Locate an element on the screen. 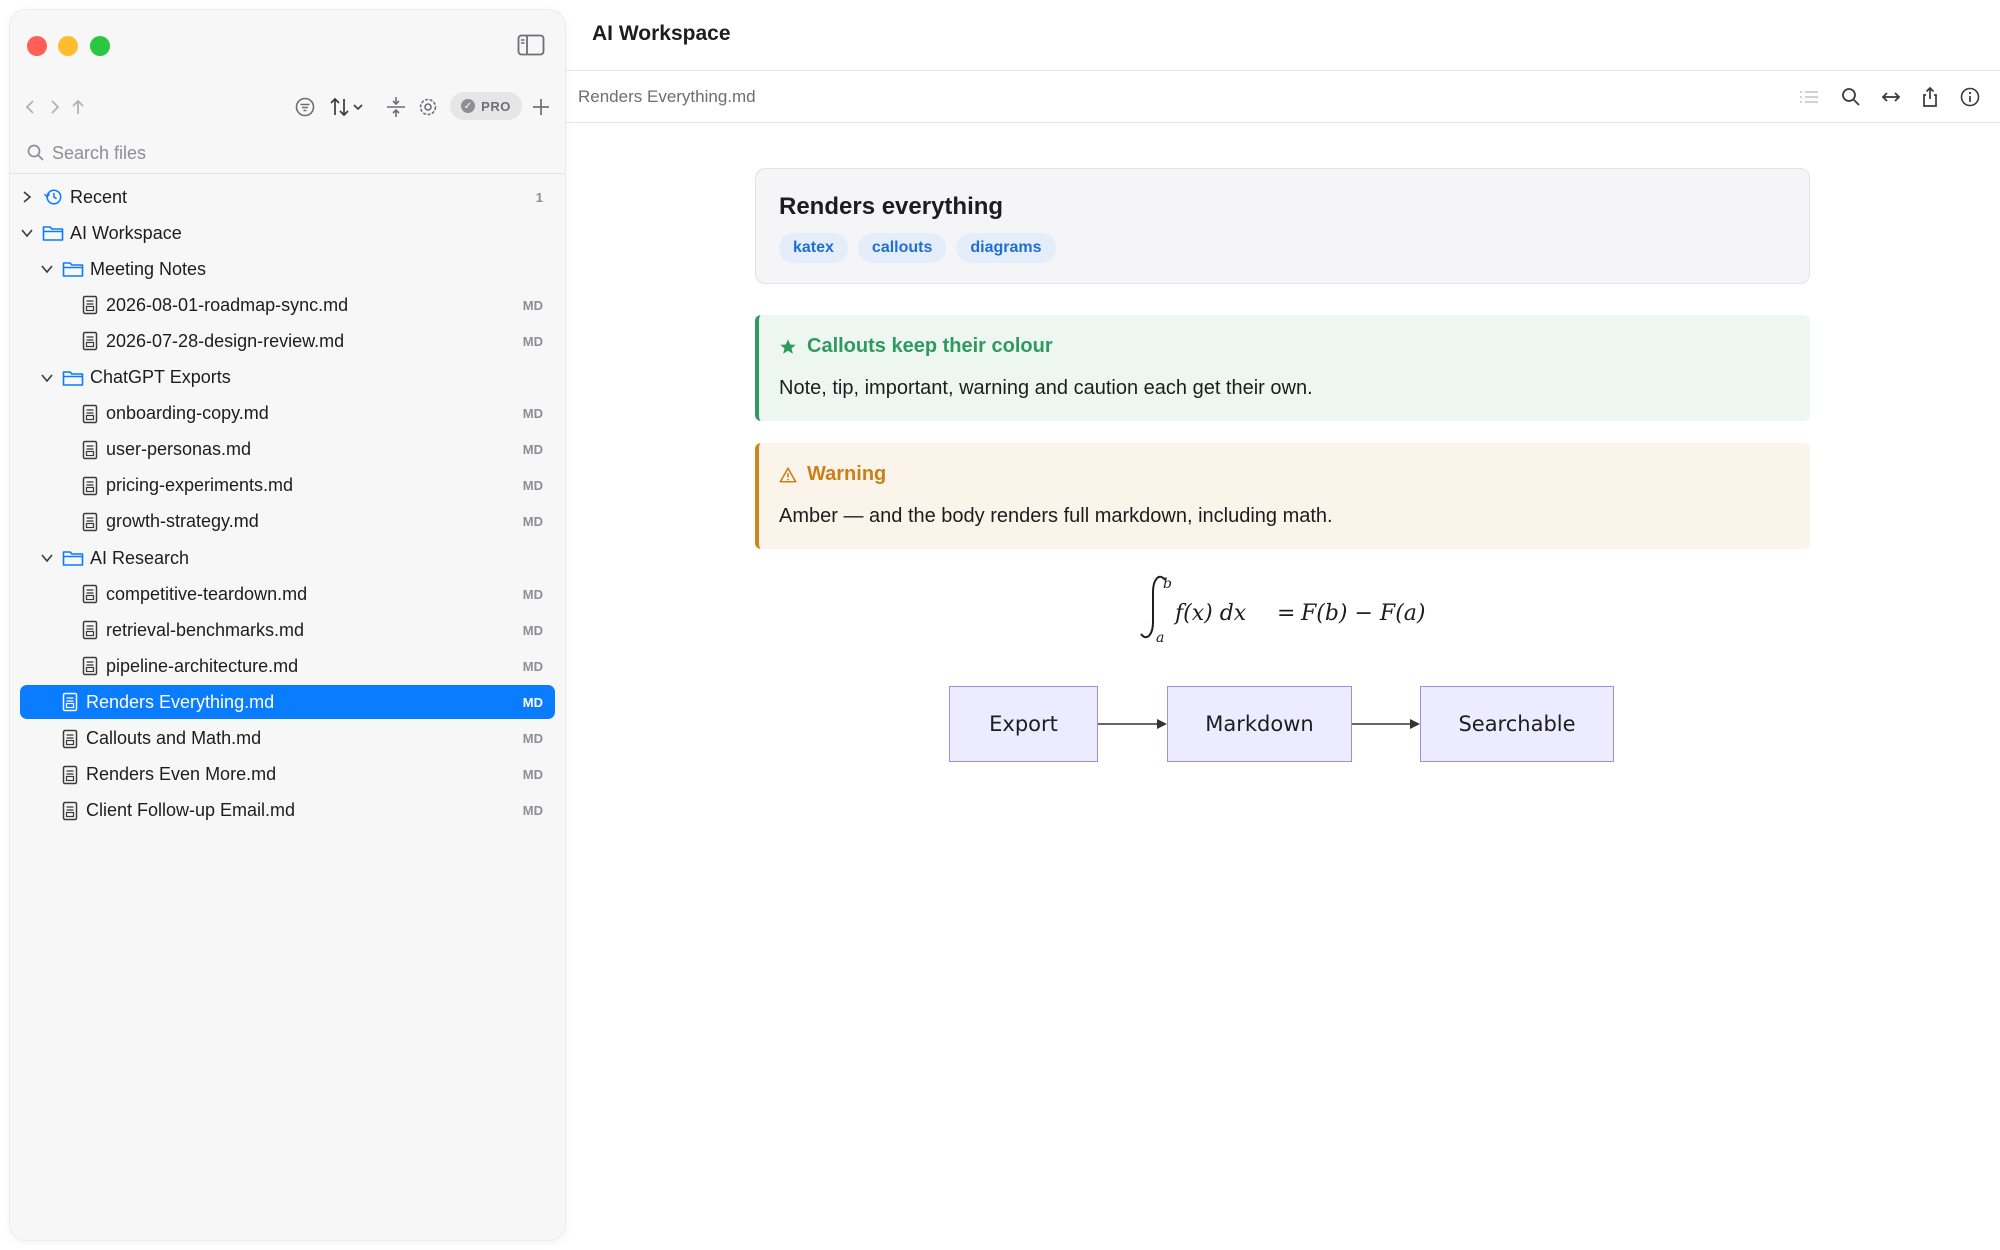 The image size is (2000, 1250). filter-icon is located at coordinates (305, 107).